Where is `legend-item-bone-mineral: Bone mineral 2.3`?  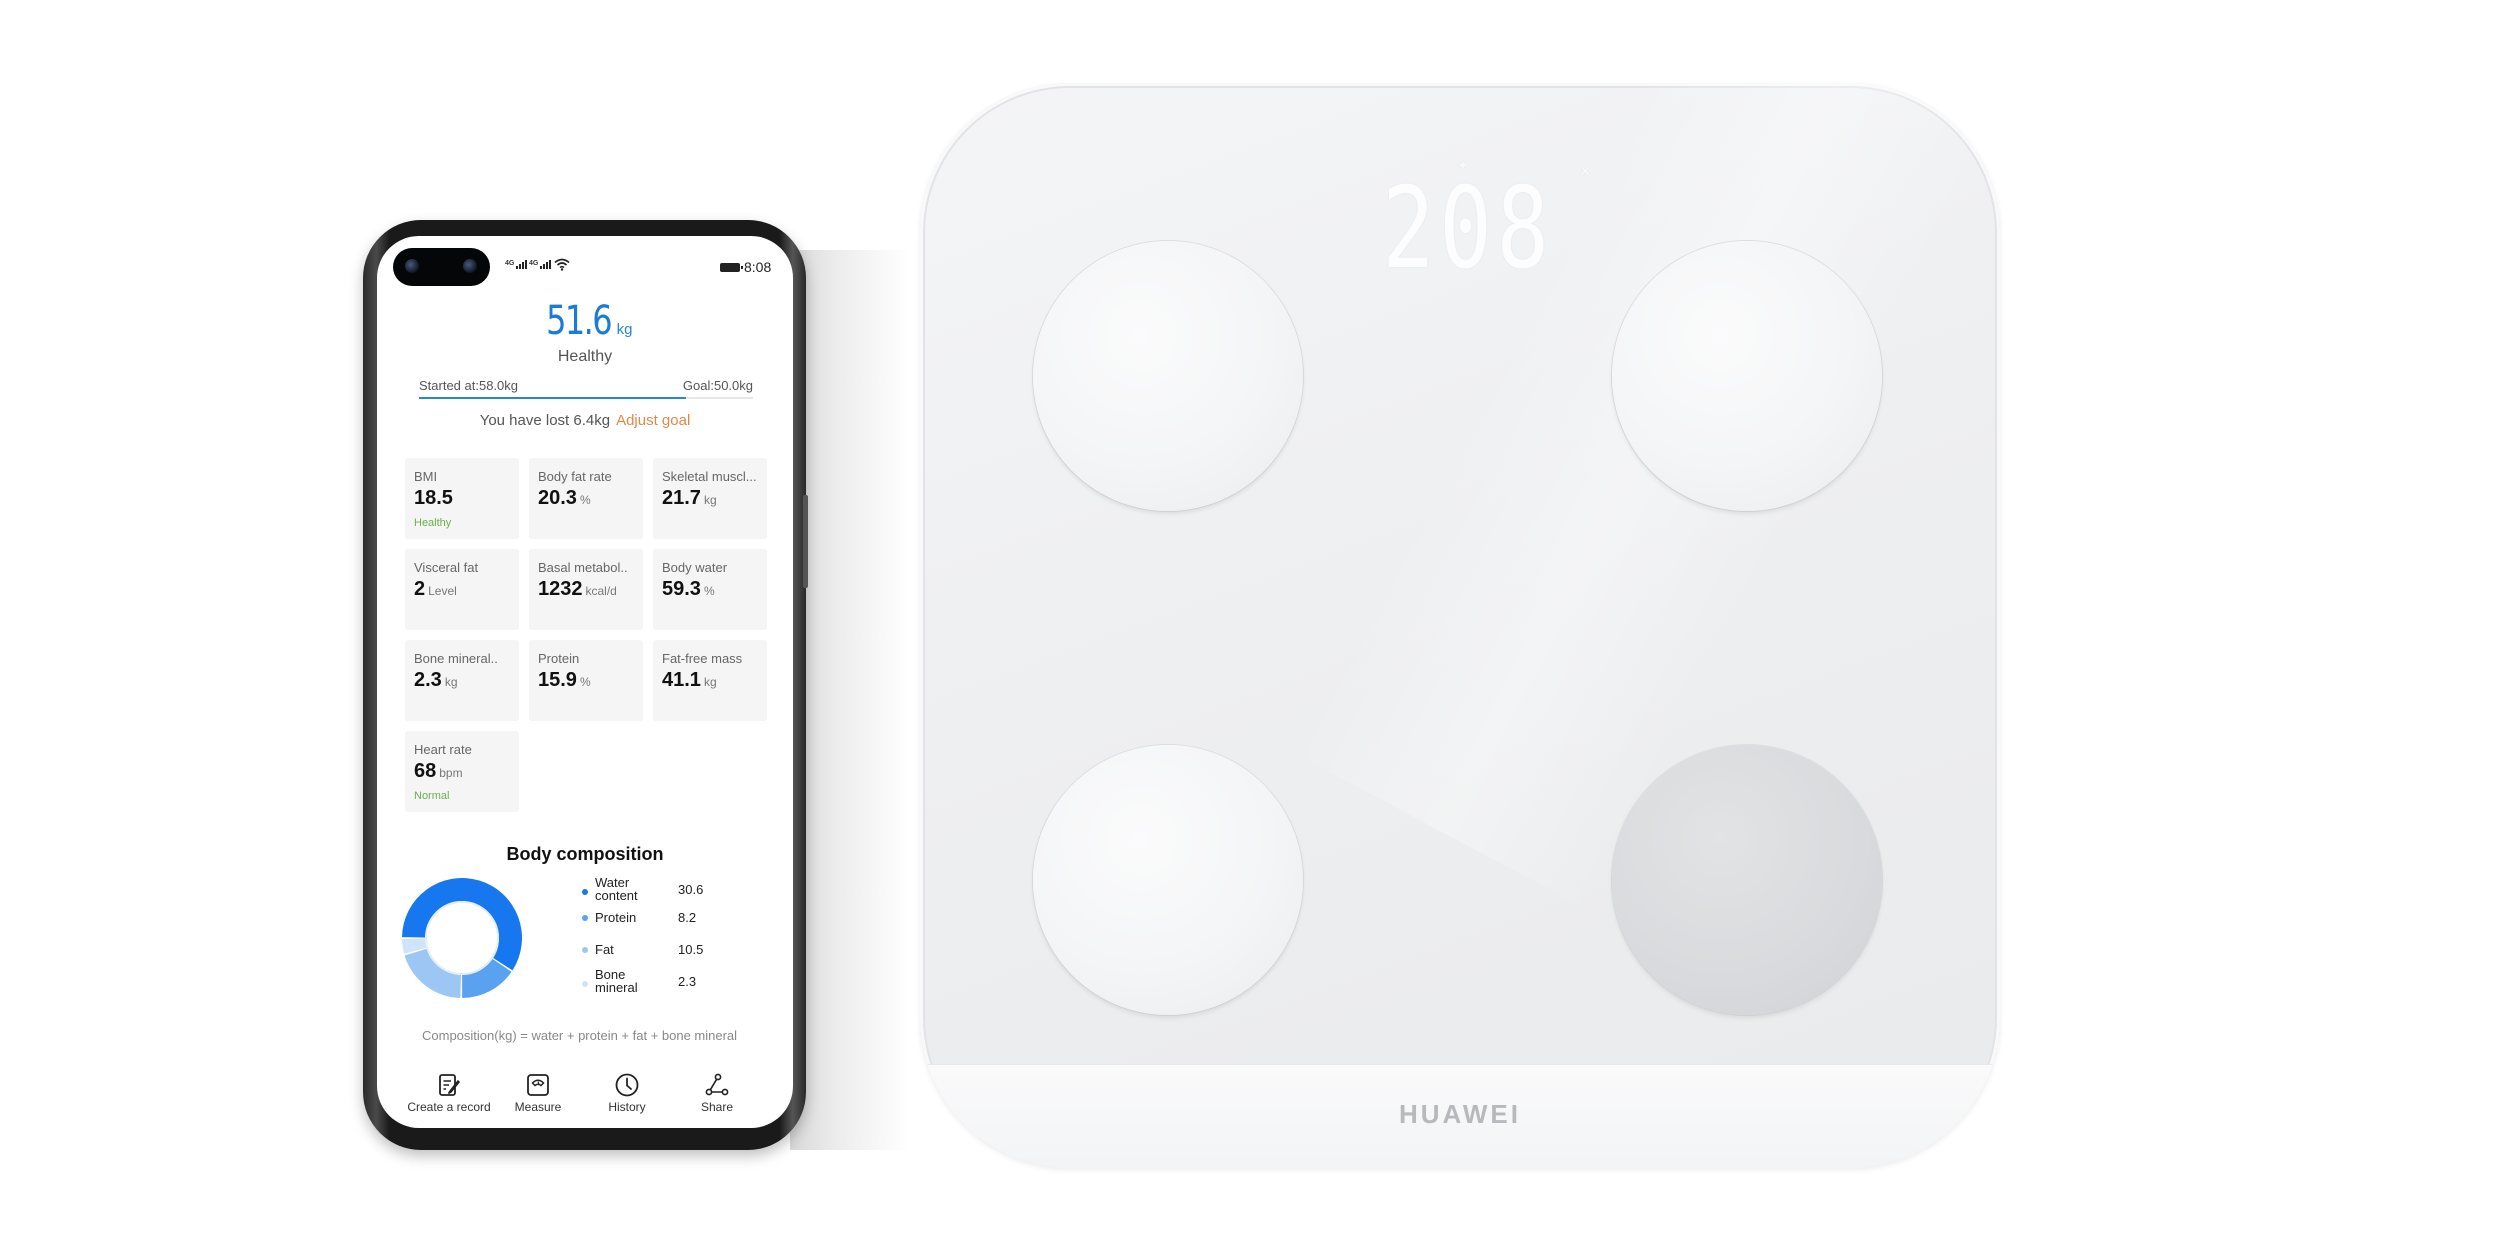
legend-item-bone-mineral: Bone mineral 2.3 is located at coordinates (657, 986).